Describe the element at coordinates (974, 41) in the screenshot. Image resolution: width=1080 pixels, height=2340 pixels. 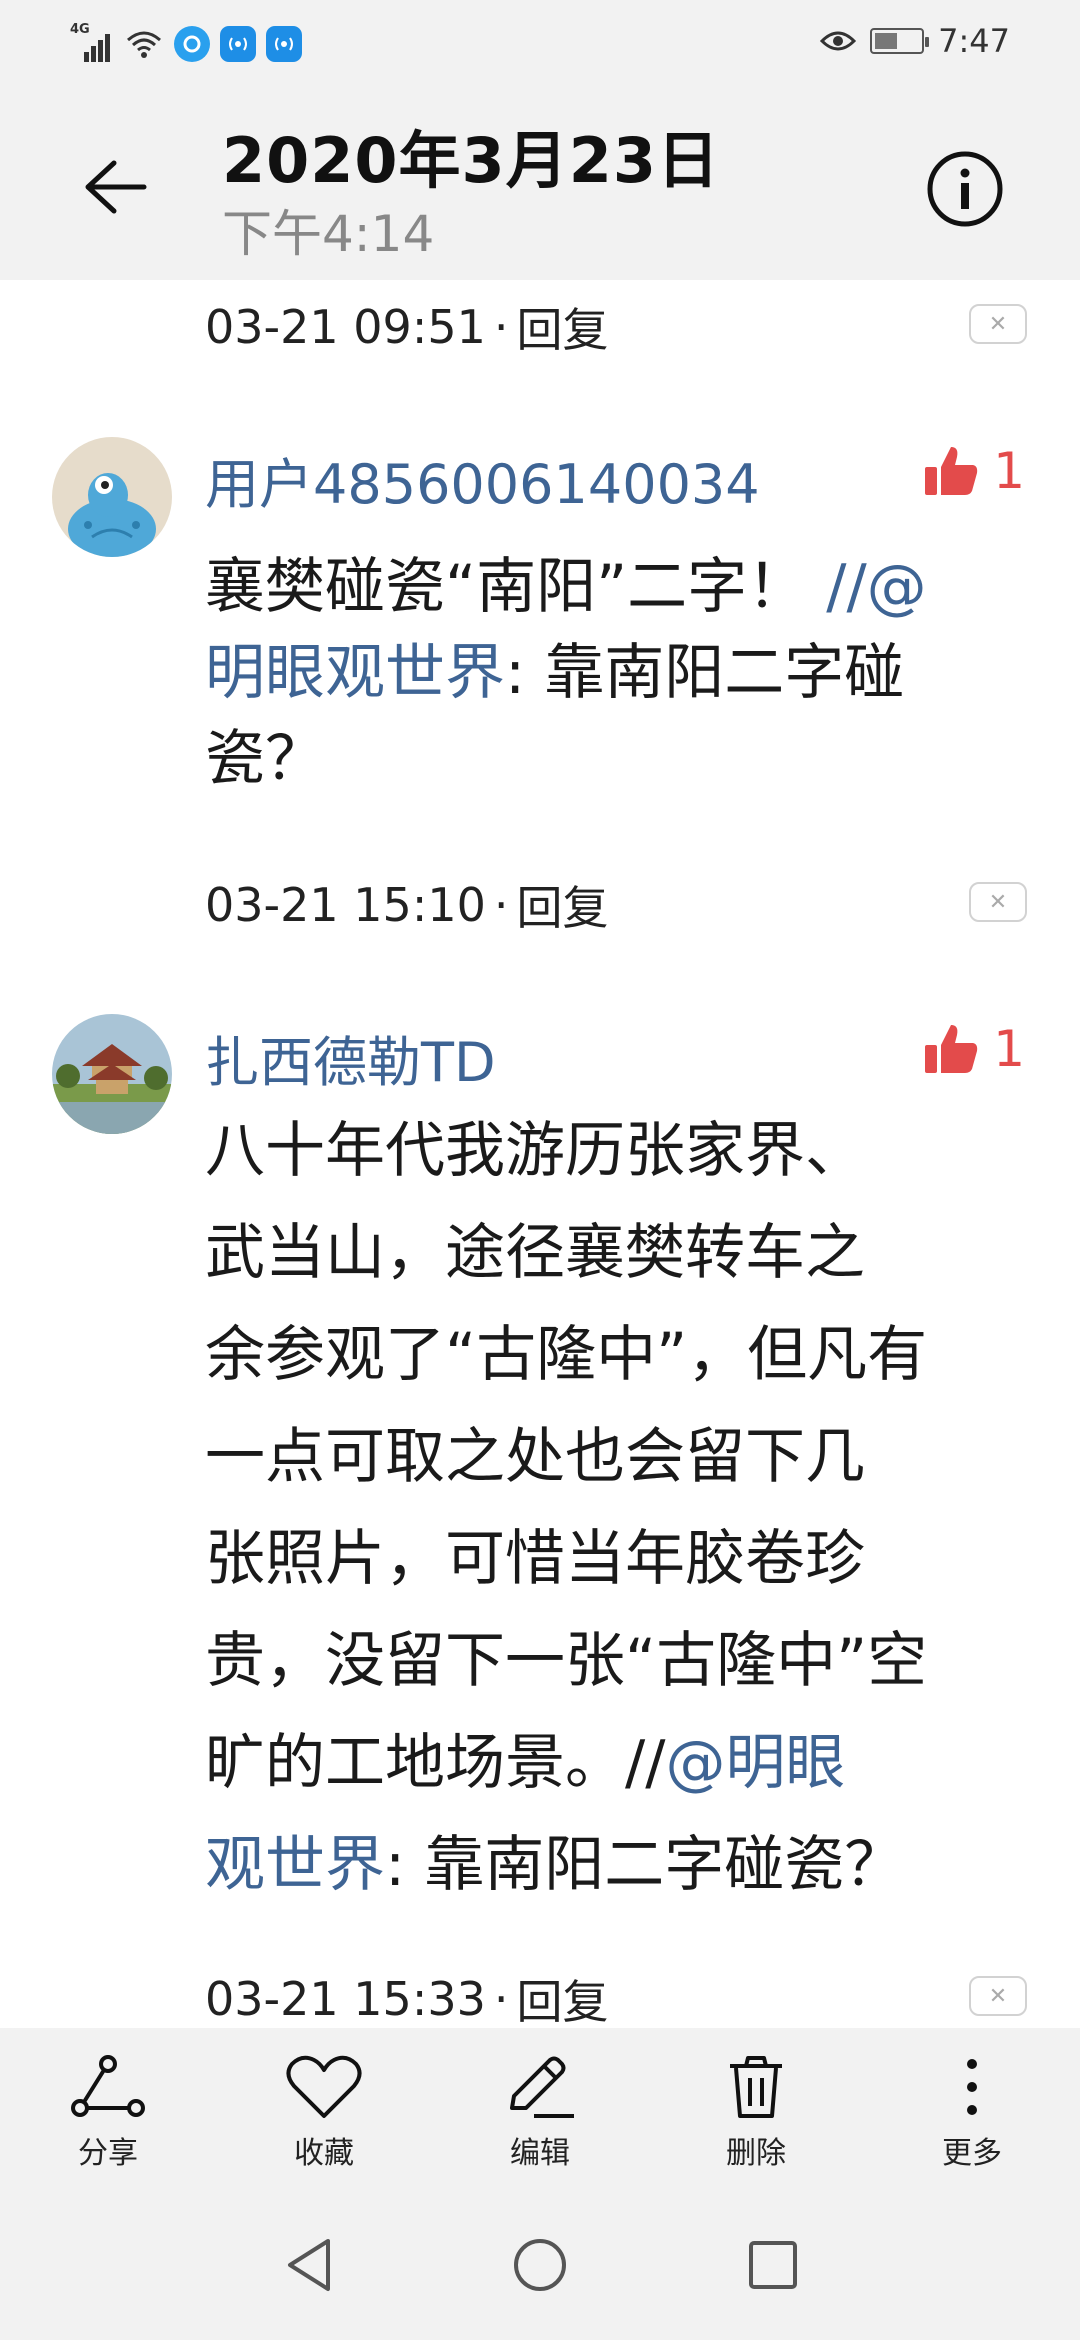
I see `status-clock: 7:47` at that location.